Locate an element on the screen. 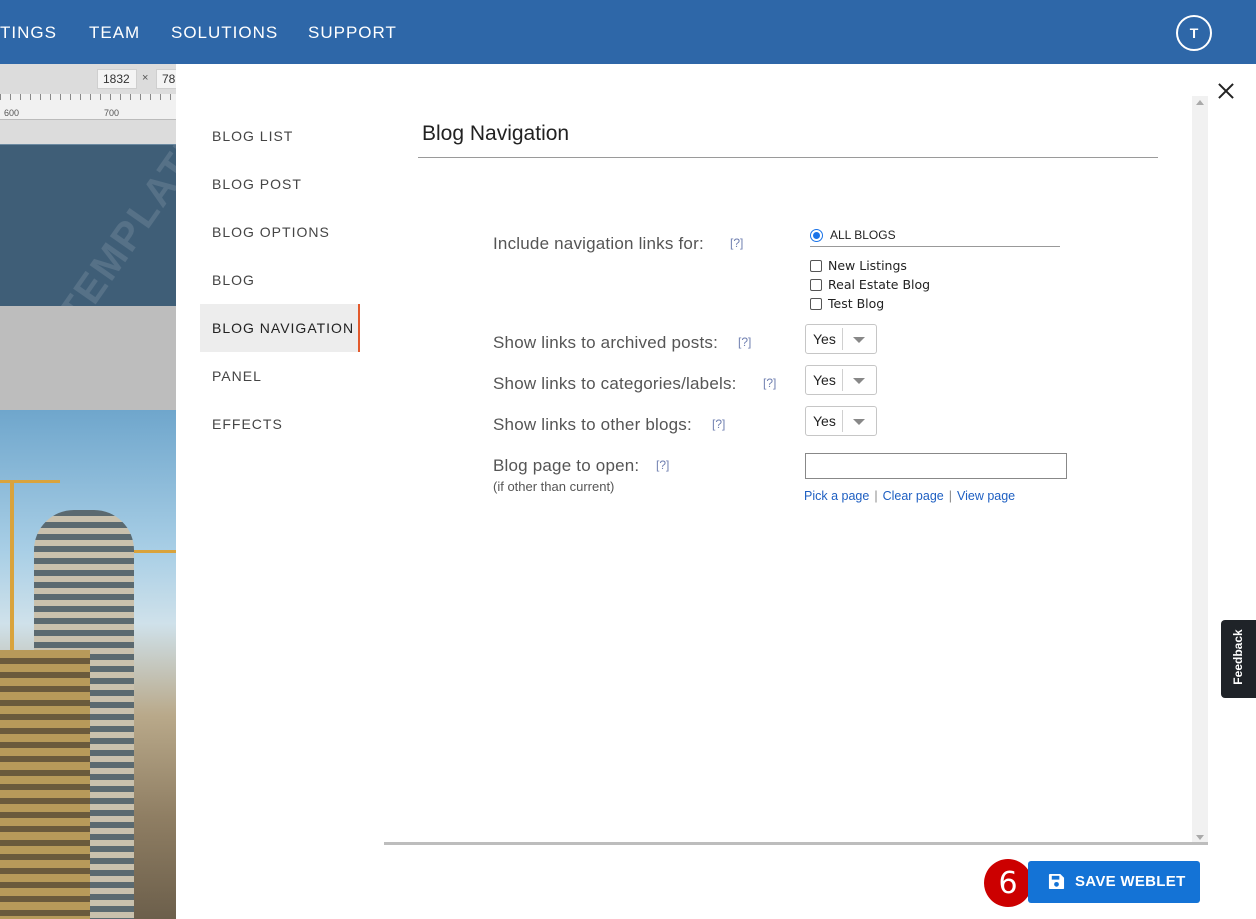 The image size is (1256, 919). template-block: TEMPLATE is located at coordinates (88, 225).